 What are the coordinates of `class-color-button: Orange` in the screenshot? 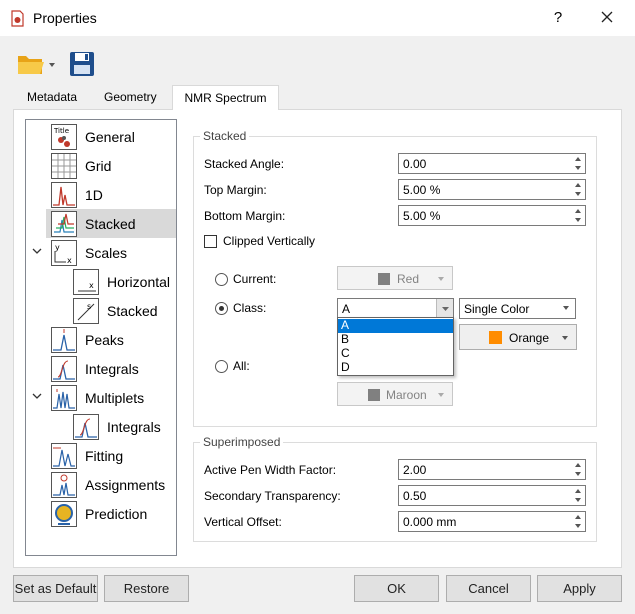 It's located at (518, 337).